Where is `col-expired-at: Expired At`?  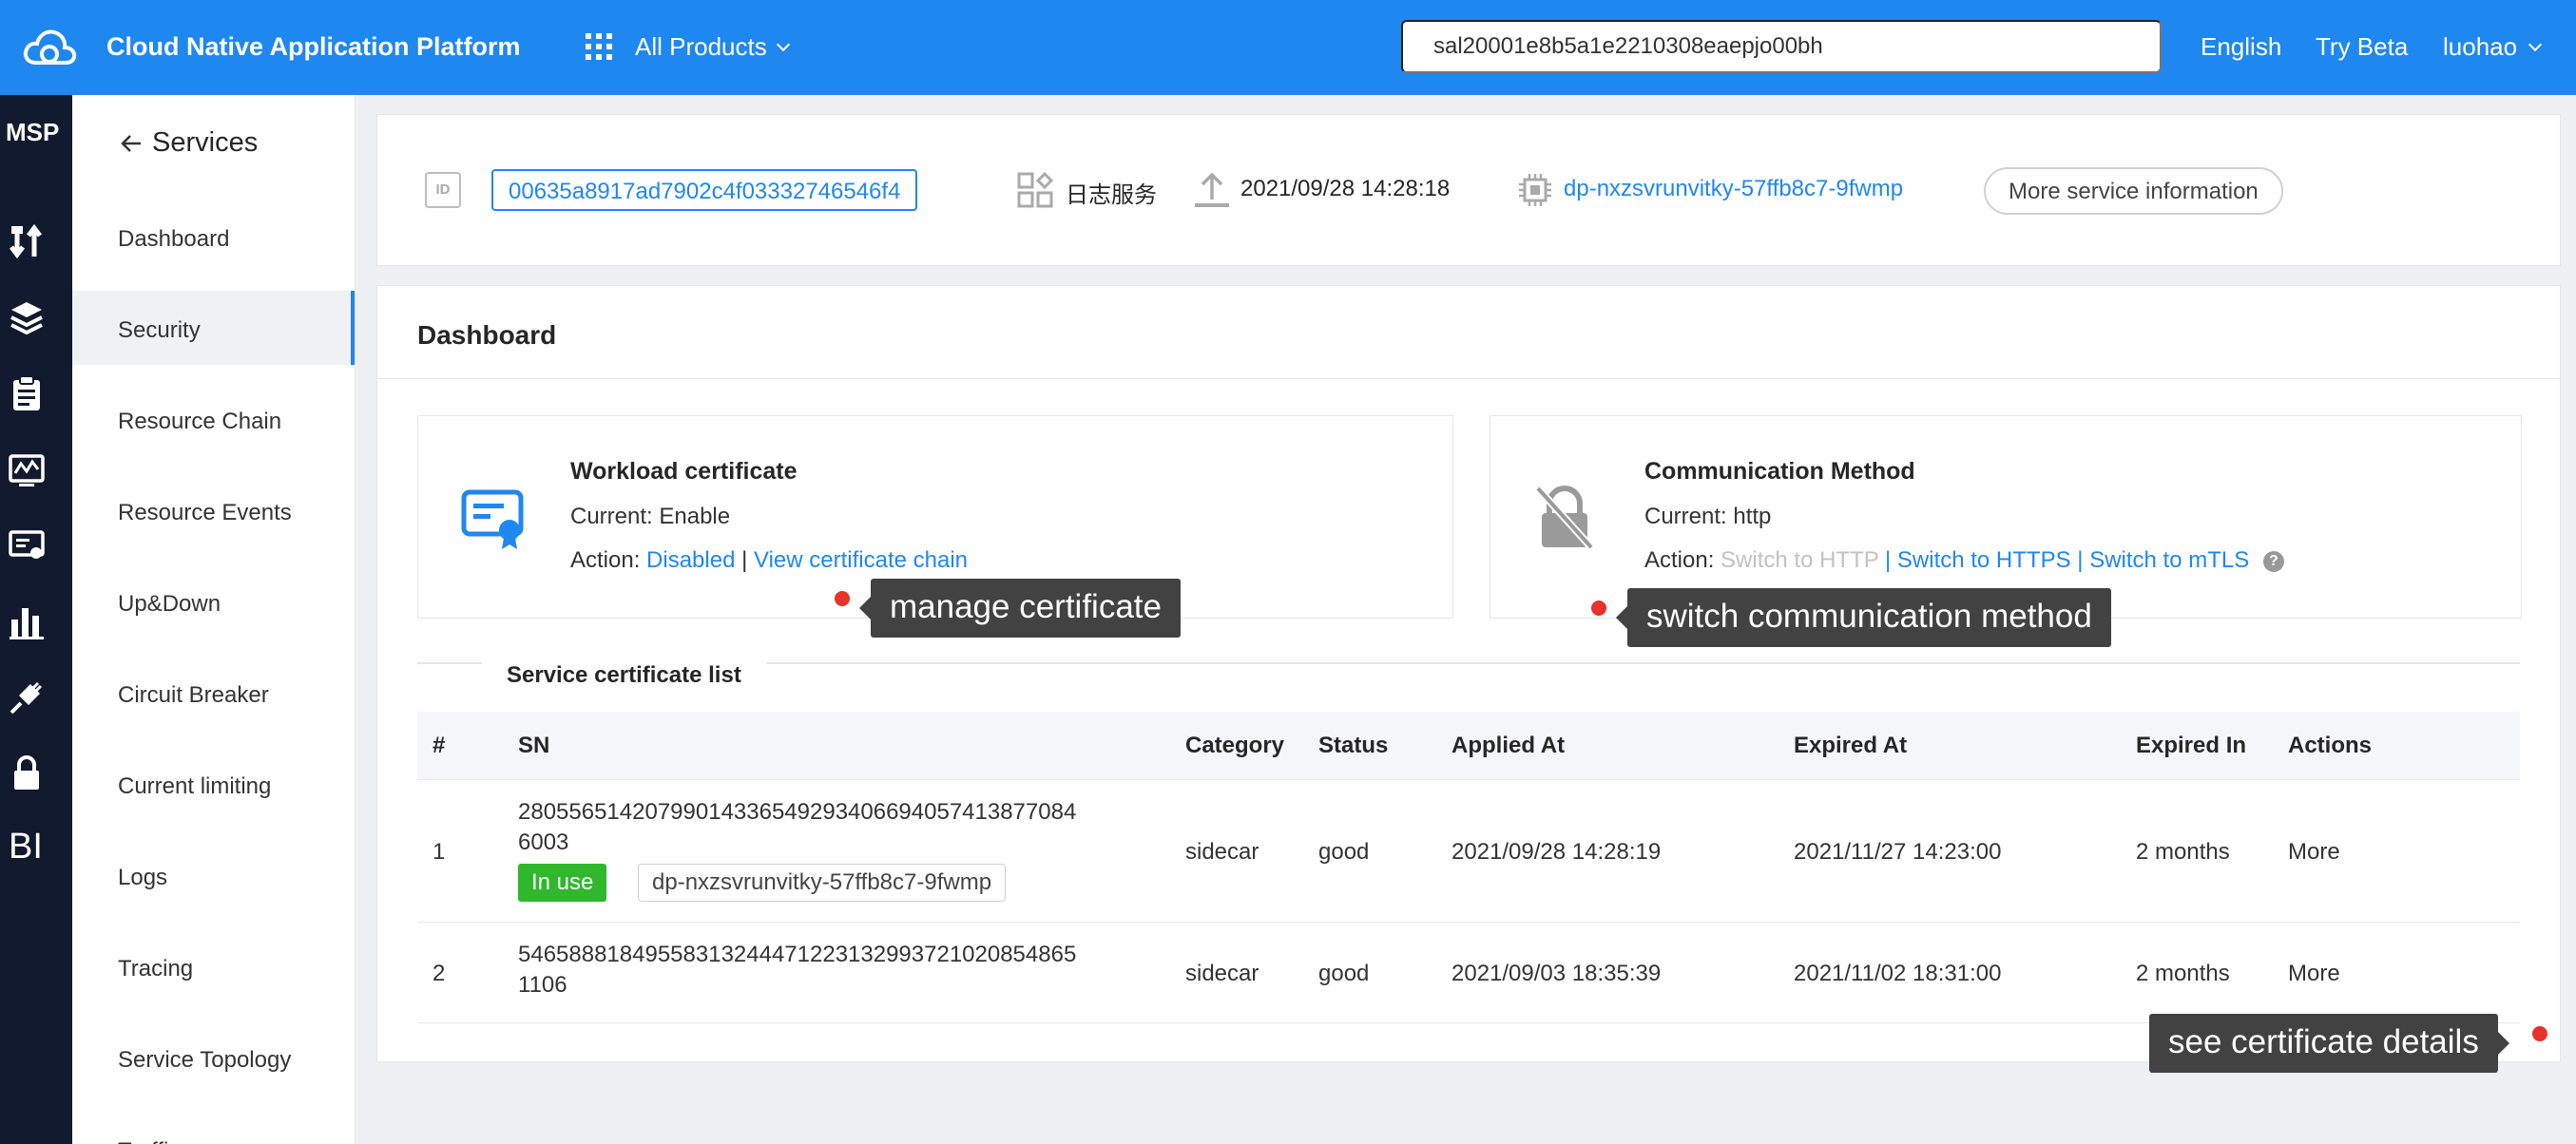 col-expired-at: Expired At is located at coordinates (1851, 745).